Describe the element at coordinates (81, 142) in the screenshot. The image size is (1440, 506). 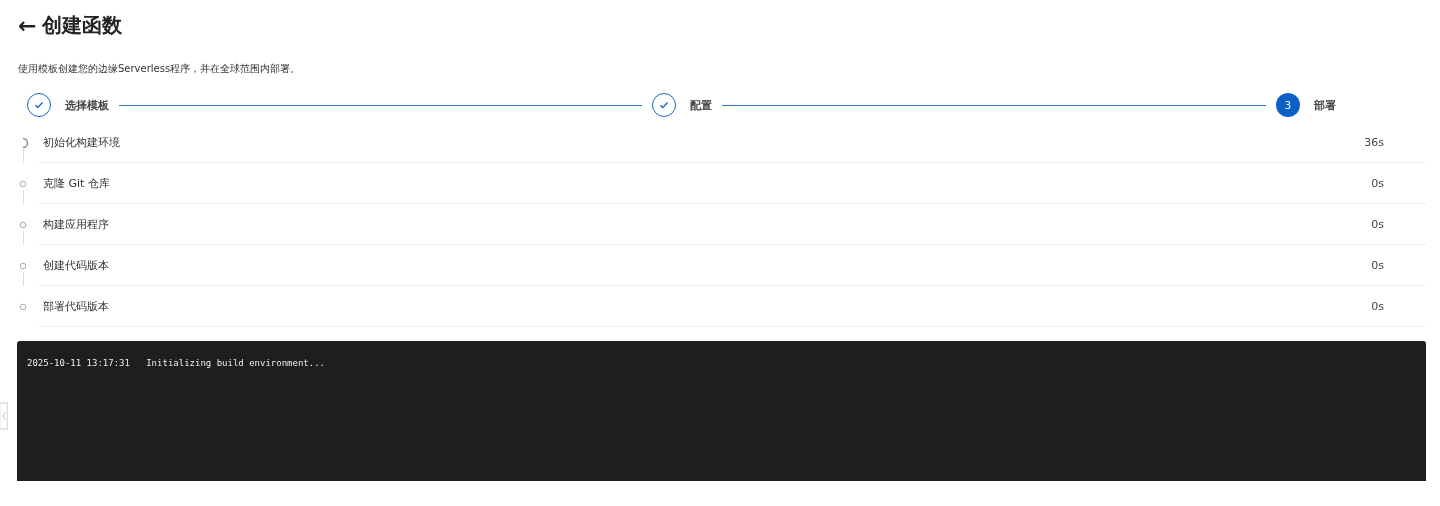
I see `task-name: 初始化构建环境` at that location.